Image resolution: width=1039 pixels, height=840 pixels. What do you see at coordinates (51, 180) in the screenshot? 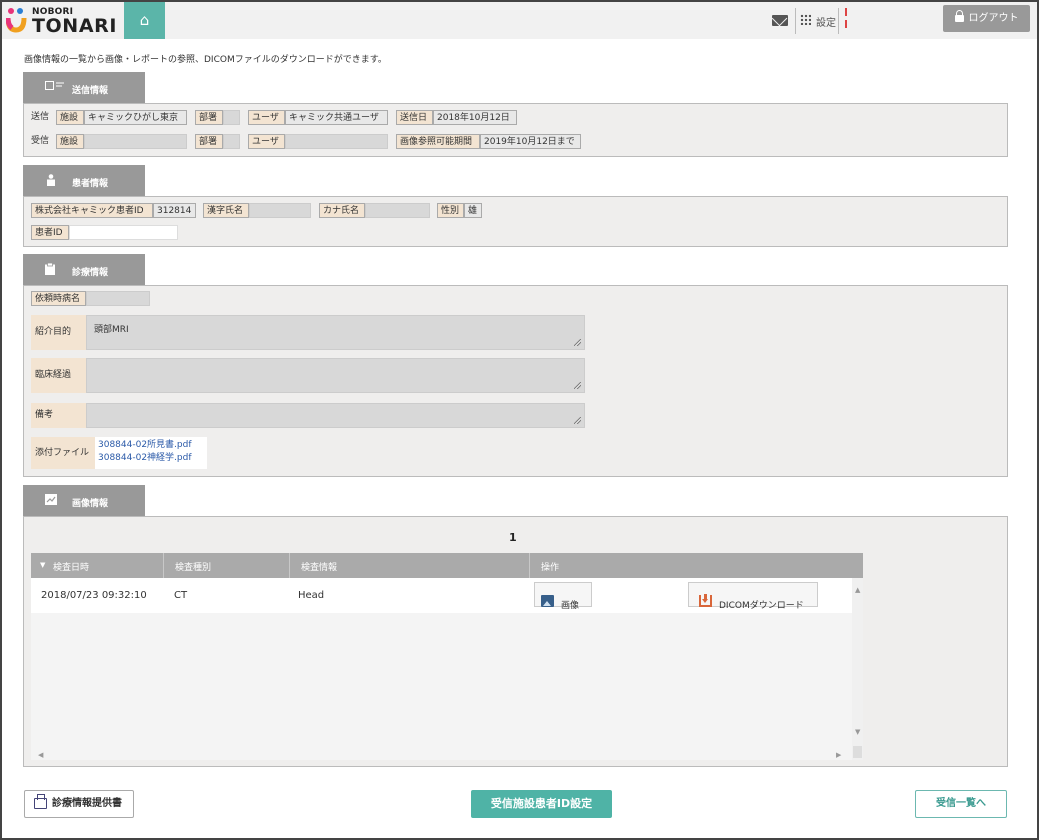
I see `person-icon` at bounding box center [51, 180].